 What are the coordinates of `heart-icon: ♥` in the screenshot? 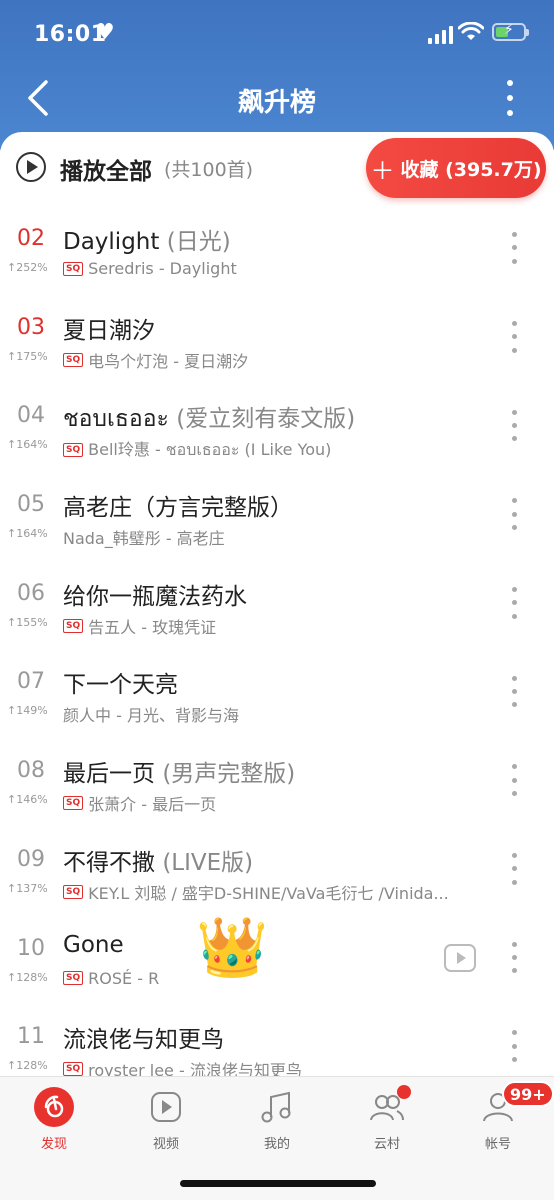 It's located at (105, 32).